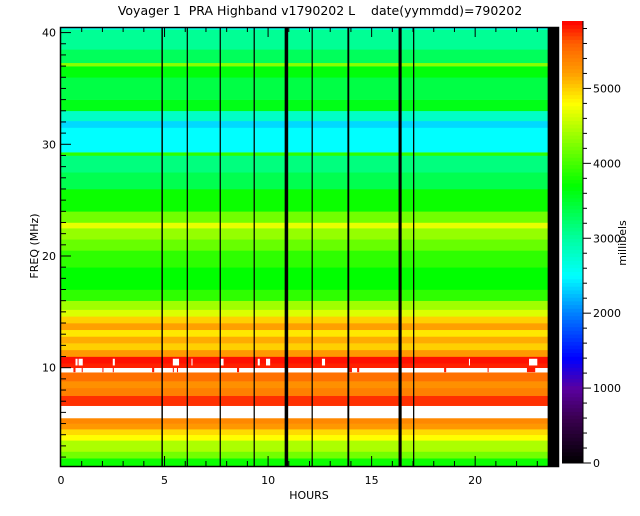 The height and width of the screenshot is (516, 640). What do you see at coordinates (34, 245) in the screenshot?
I see `y-axis-label: FREQ (MHz)` at bounding box center [34, 245].